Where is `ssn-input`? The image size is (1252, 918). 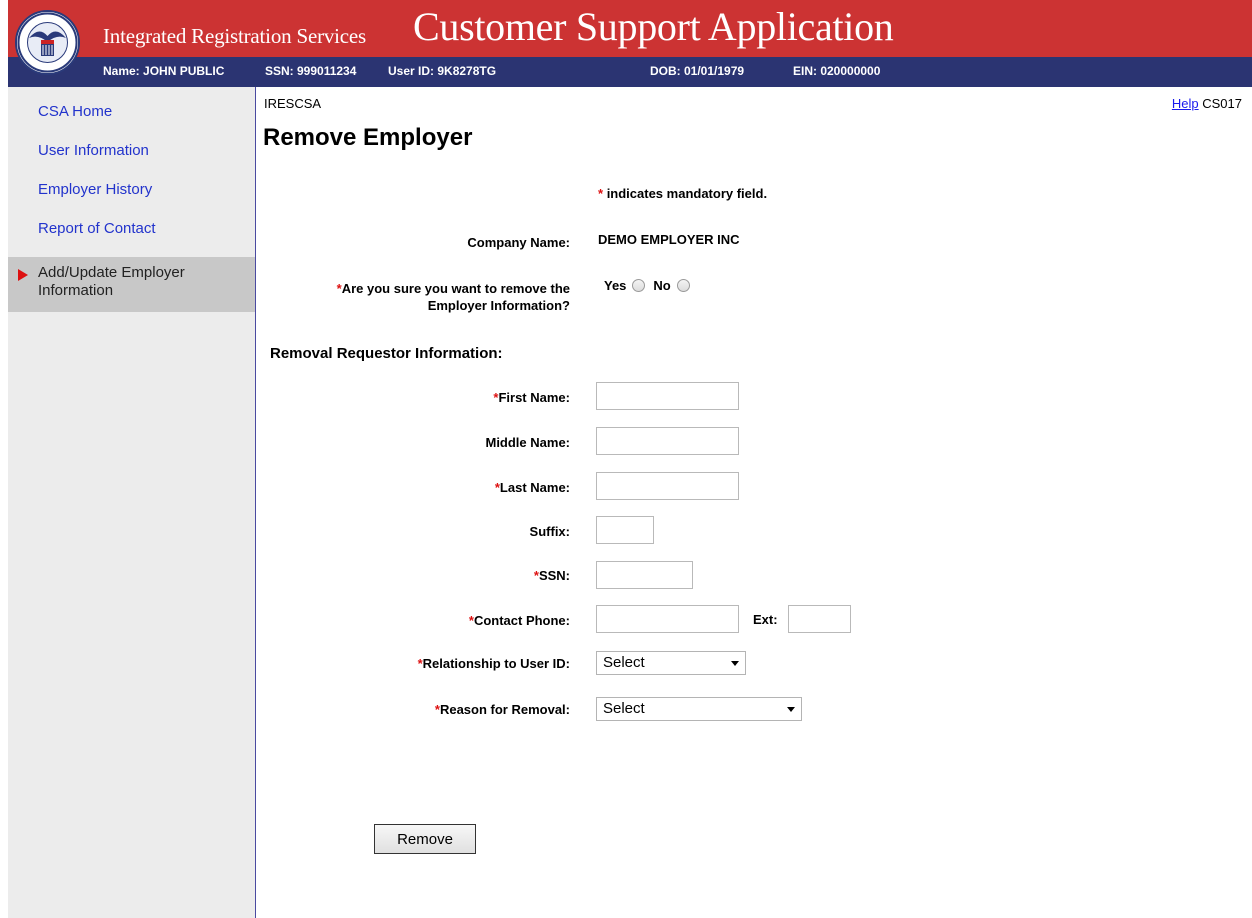 ssn-input is located at coordinates (644, 575).